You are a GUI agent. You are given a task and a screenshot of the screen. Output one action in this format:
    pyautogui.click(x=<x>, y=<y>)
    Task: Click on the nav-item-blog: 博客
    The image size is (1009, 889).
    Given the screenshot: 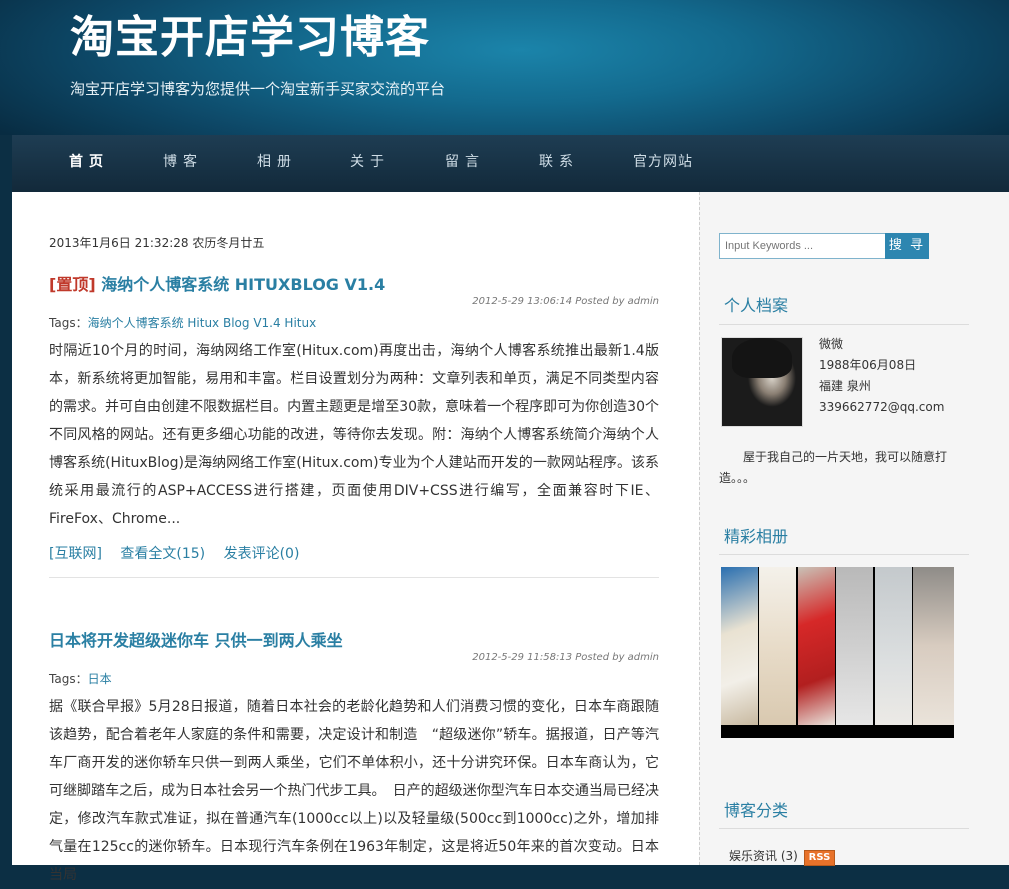 What is the action you would take?
    pyautogui.click(x=183, y=162)
    